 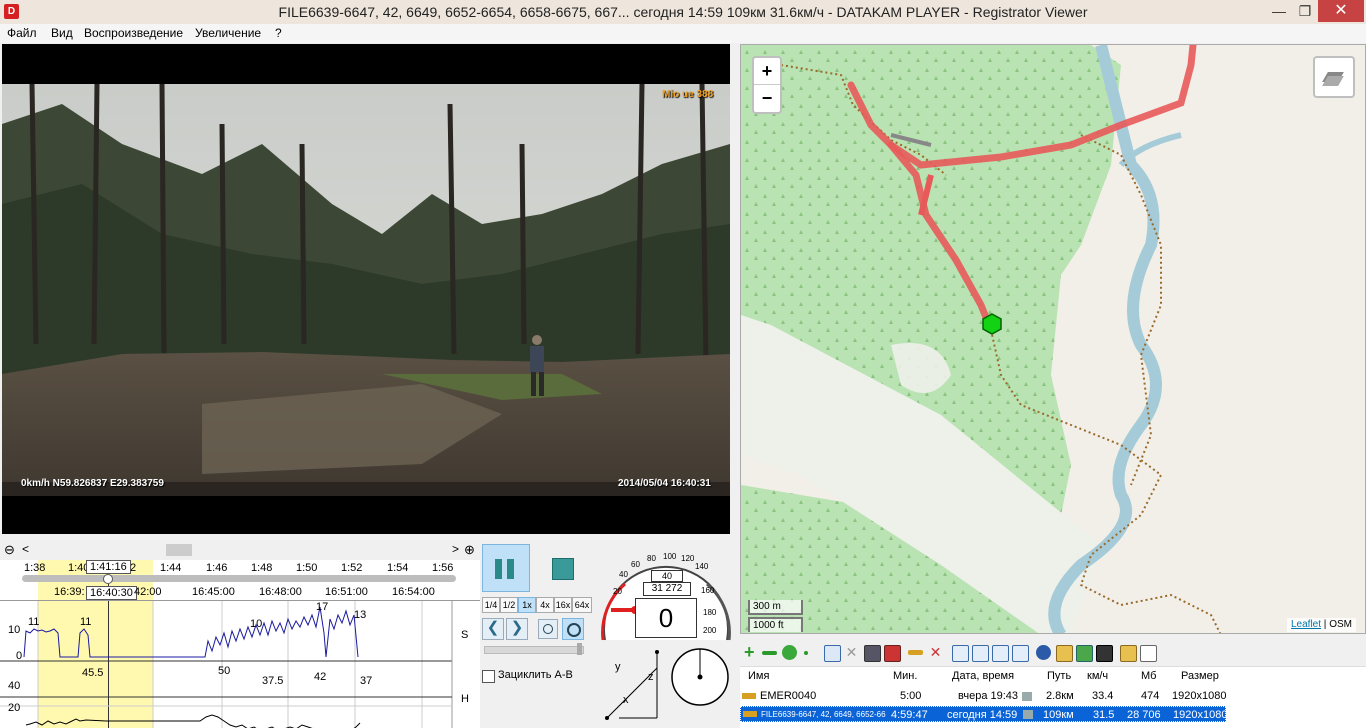 I want to click on loop-checkbox, so click(x=488, y=676).